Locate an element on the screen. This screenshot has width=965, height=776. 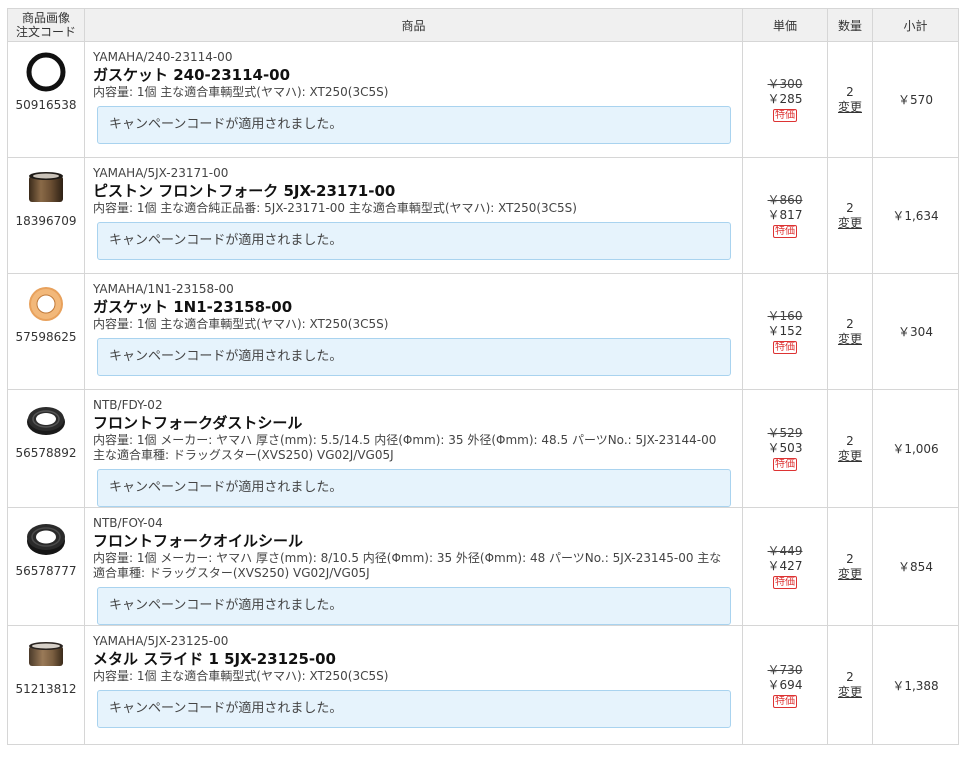
item-code-cell: 51213812 is located at coordinates (46, 685).